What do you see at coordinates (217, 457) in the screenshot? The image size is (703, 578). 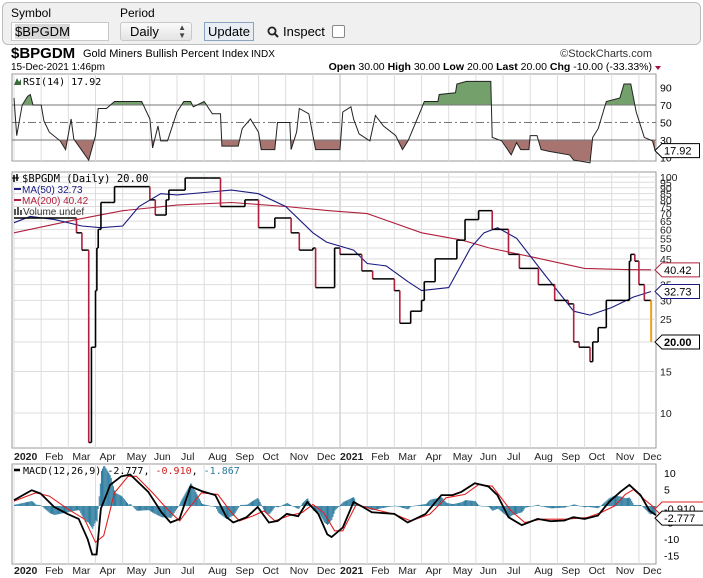 I see `x-tick-label: Aug` at bounding box center [217, 457].